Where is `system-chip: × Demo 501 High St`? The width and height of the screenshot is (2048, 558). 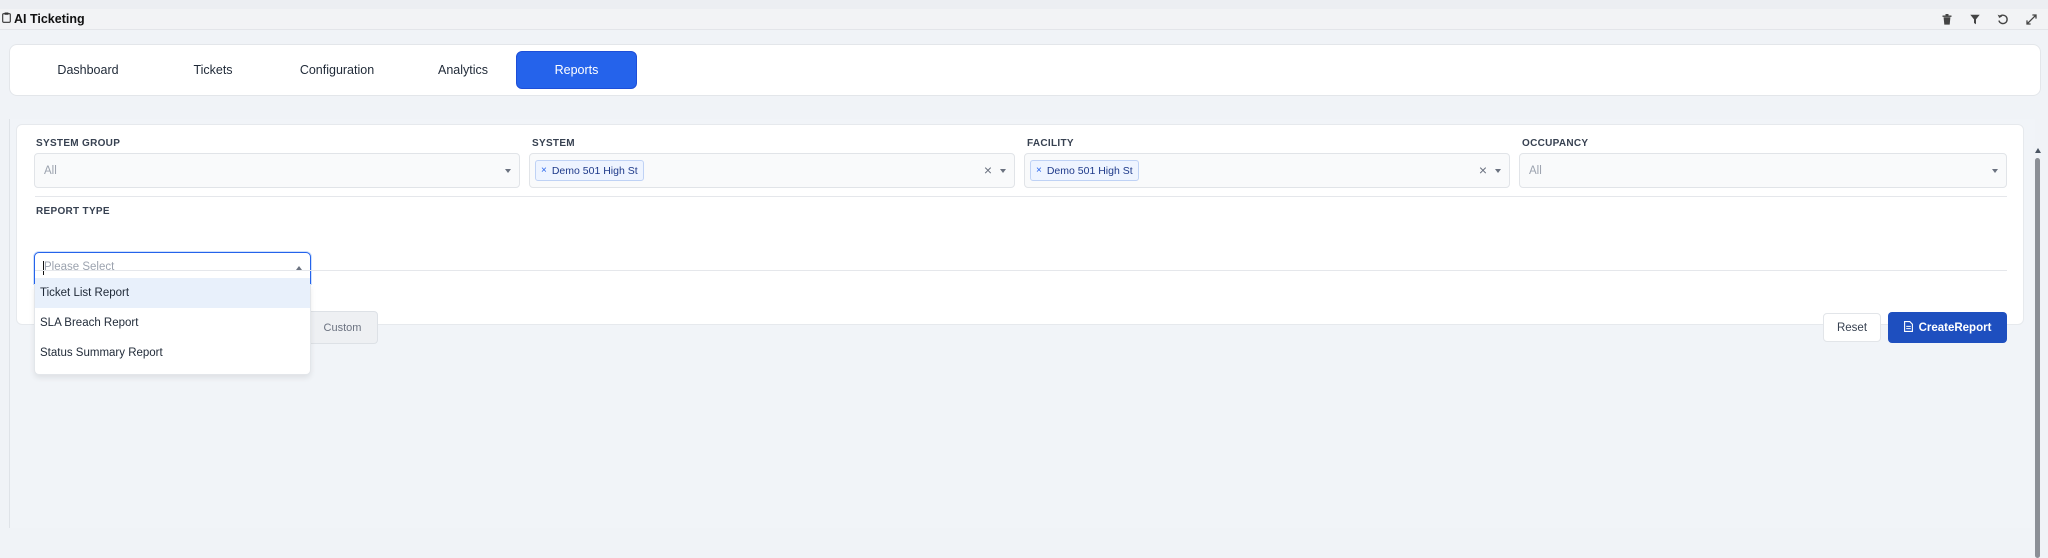
system-chip: × Demo 501 High St is located at coordinates (589, 170).